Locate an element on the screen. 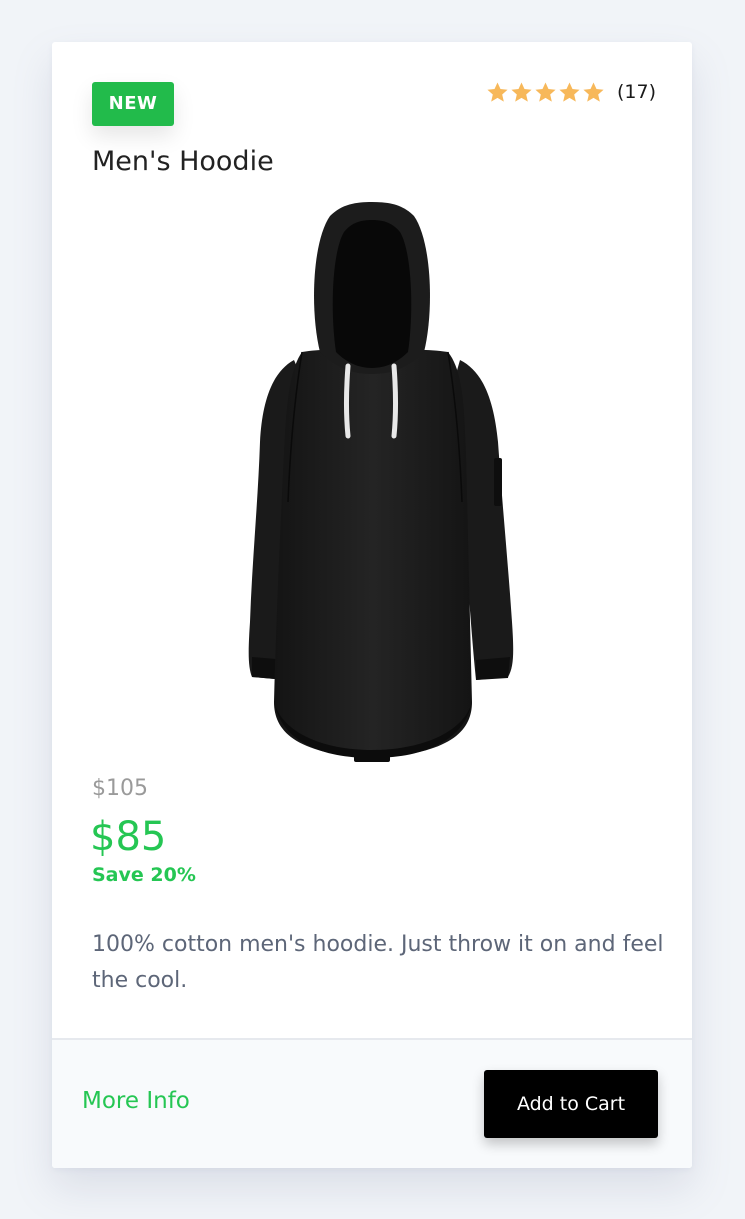  sale-price: $85 is located at coordinates (128, 837).